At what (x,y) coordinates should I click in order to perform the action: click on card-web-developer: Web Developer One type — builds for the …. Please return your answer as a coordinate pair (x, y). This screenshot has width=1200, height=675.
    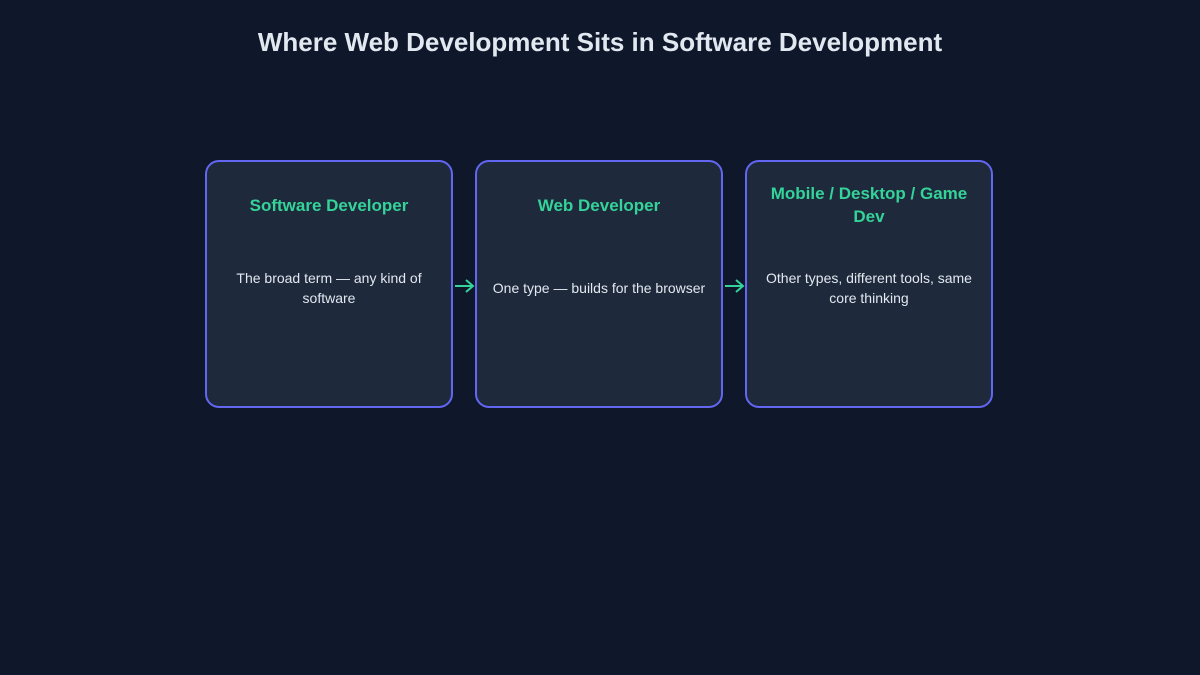
    Looking at the image, I should click on (599, 284).